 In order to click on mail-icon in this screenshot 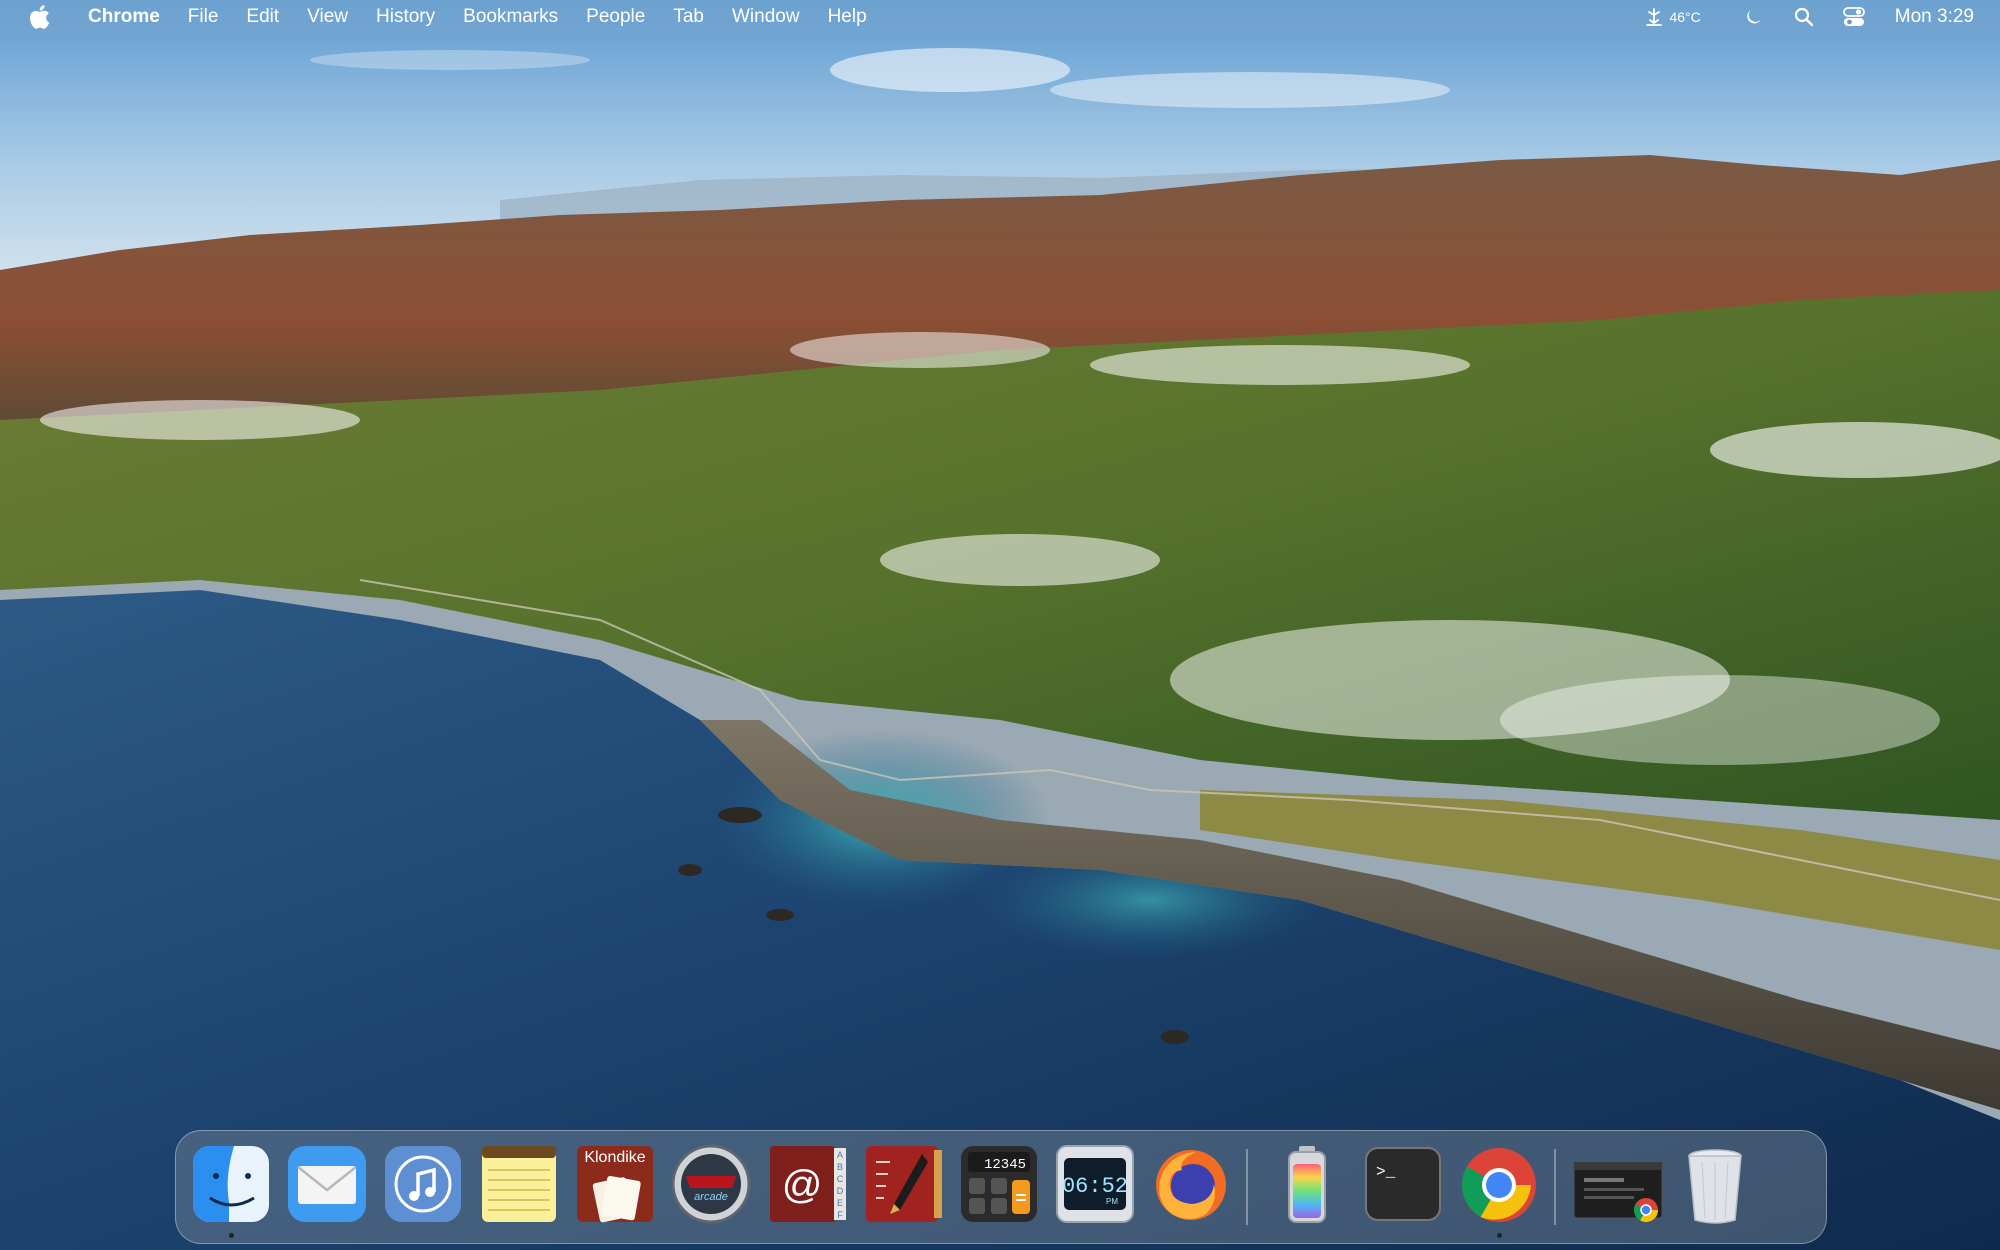, I will do `click(327, 1184)`.